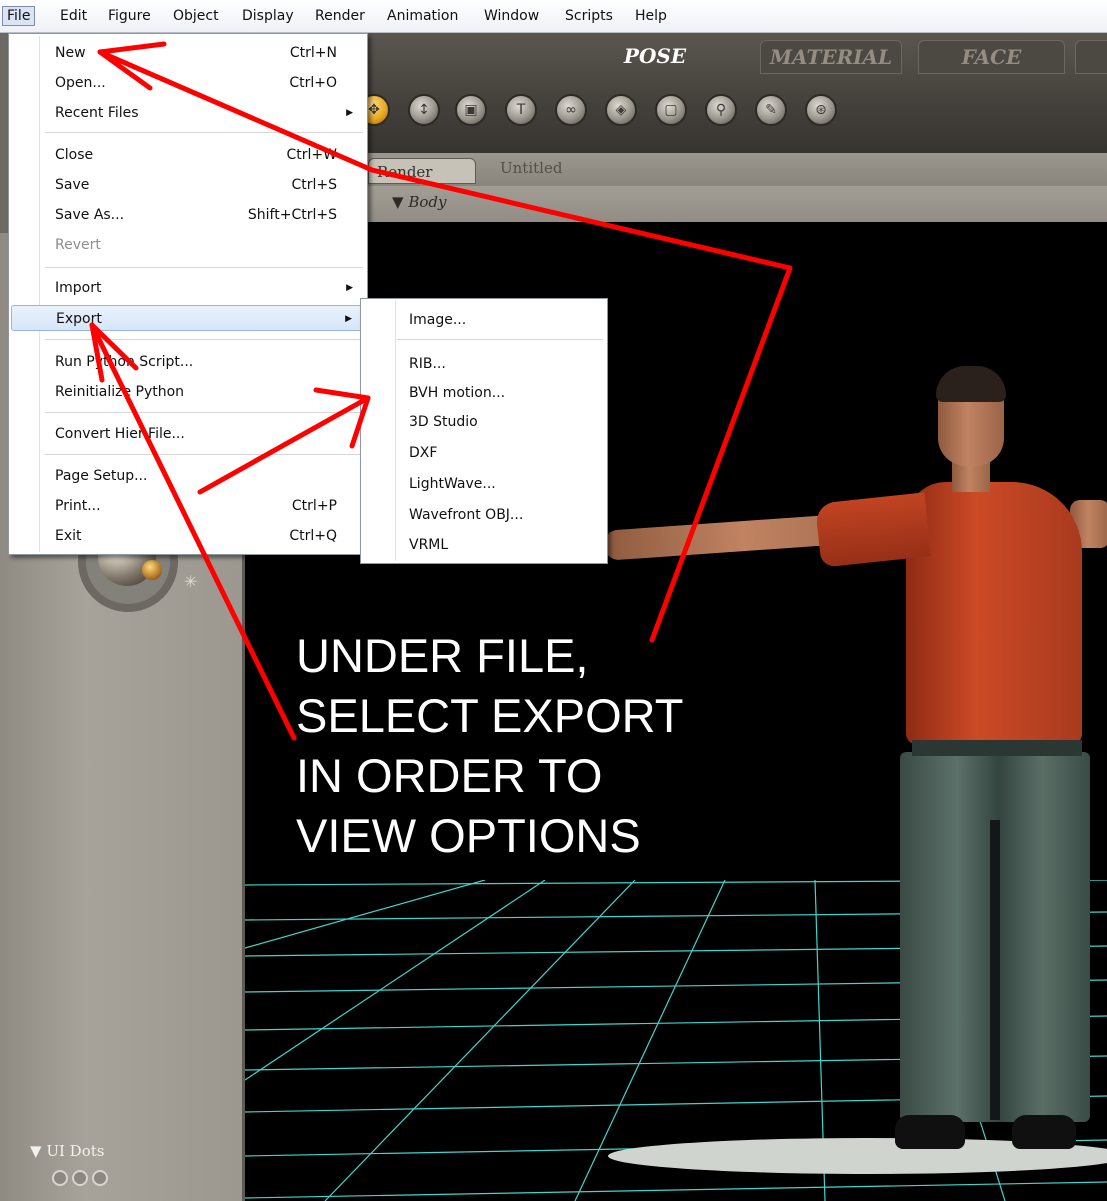 The image size is (1107, 1201). Describe the element at coordinates (70, 53) in the screenshot. I see `menu-item-label: New` at that location.